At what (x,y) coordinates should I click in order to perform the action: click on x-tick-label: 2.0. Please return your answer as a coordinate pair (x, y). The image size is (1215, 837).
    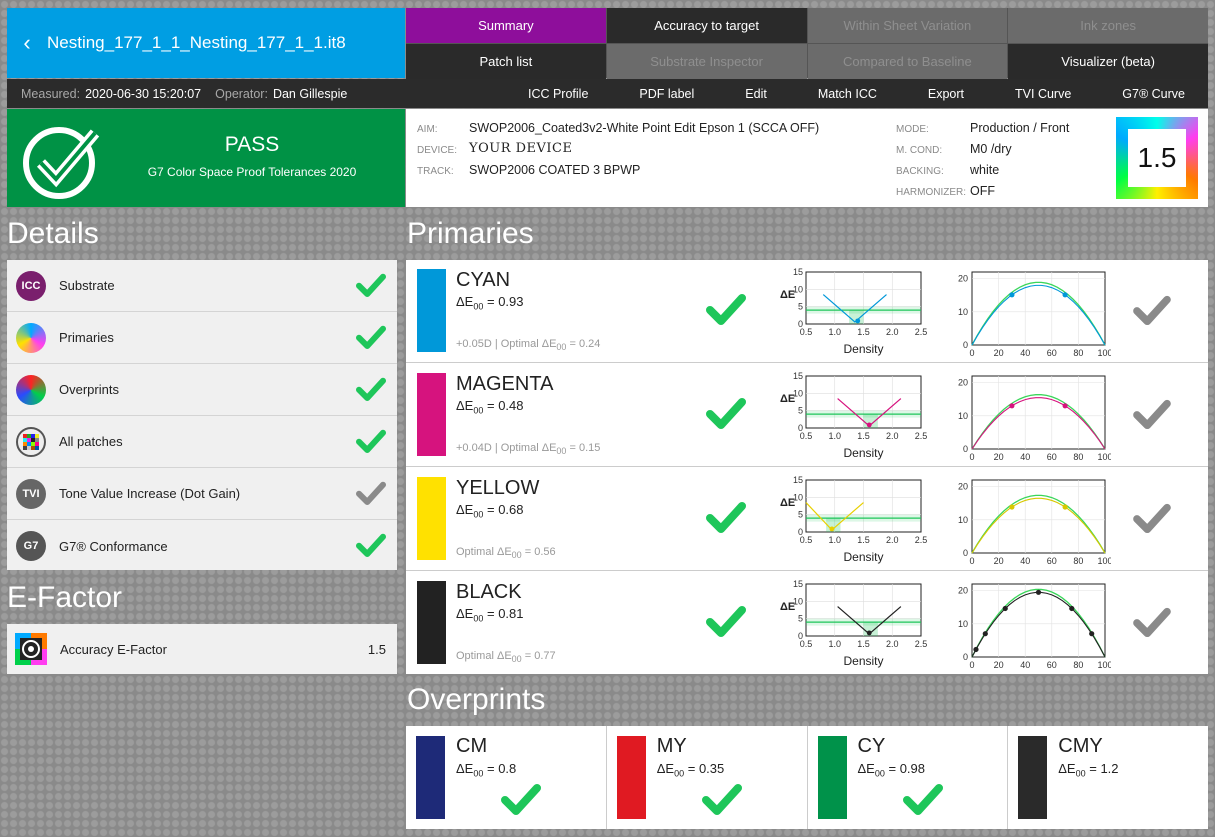
    Looking at the image, I should click on (892, 540).